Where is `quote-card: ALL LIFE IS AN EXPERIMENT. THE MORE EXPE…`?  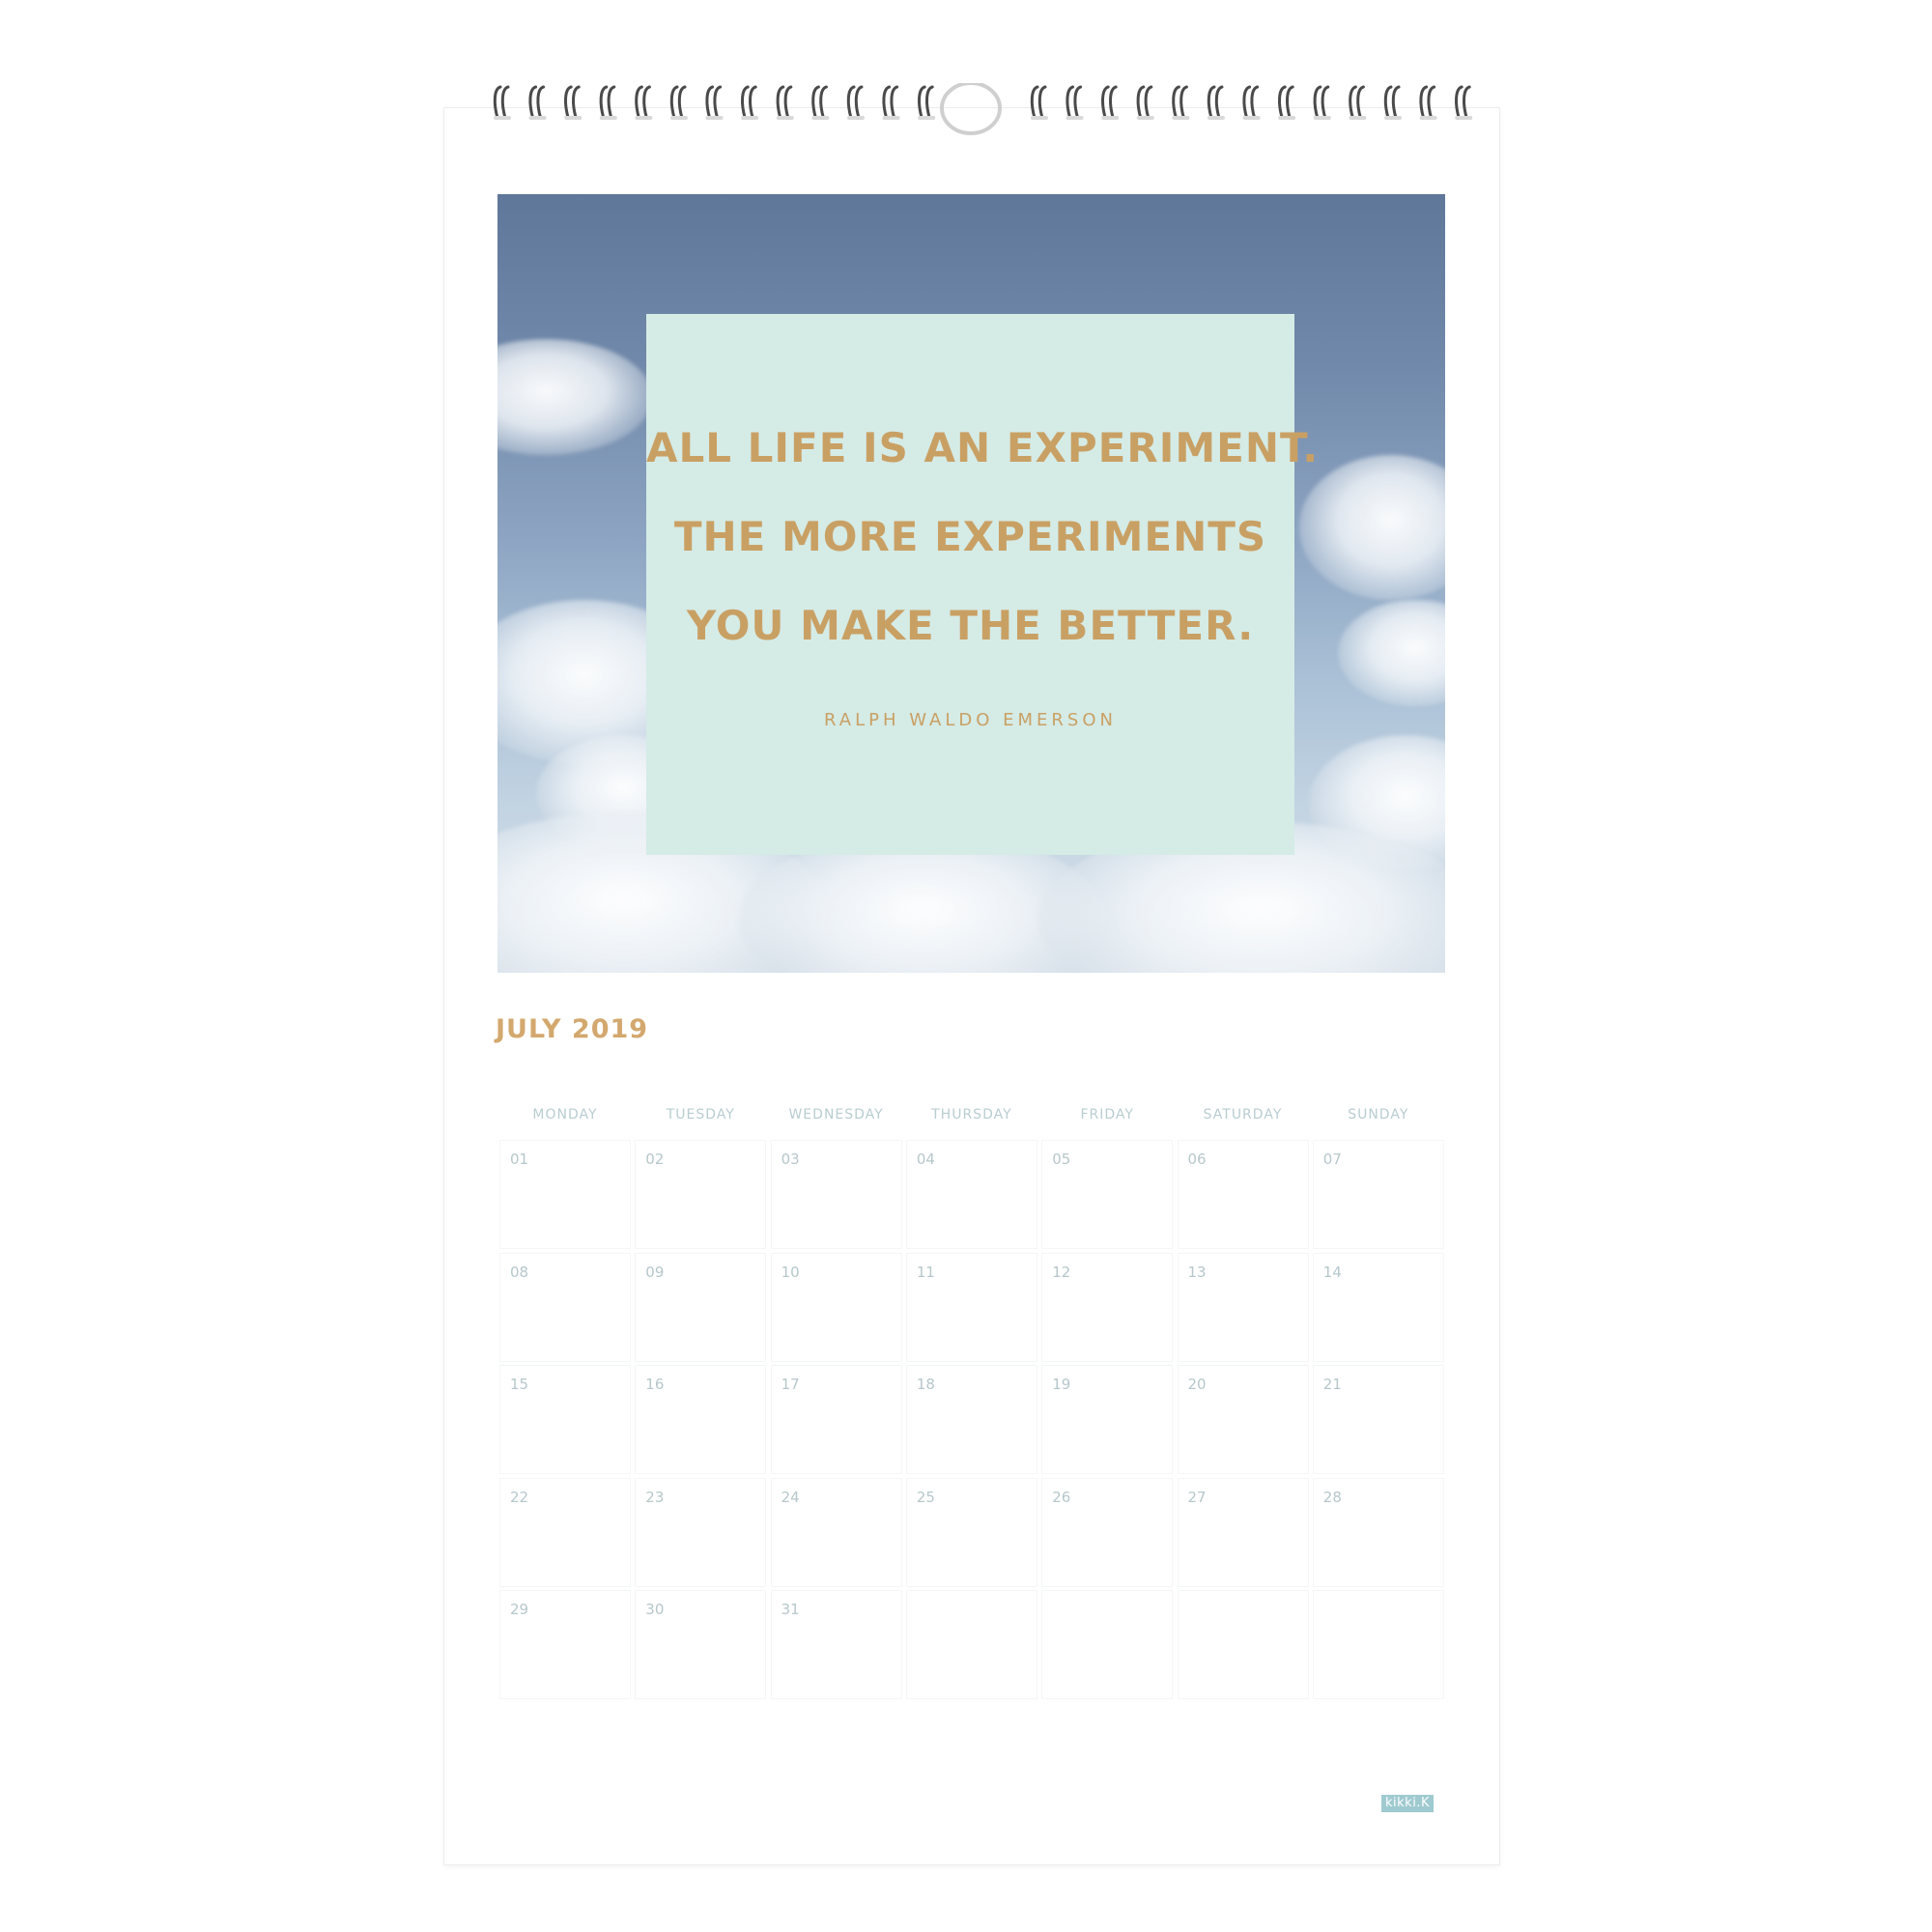 quote-card: ALL LIFE IS AN EXPERIMENT. THE MORE EXPE… is located at coordinates (983, 584).